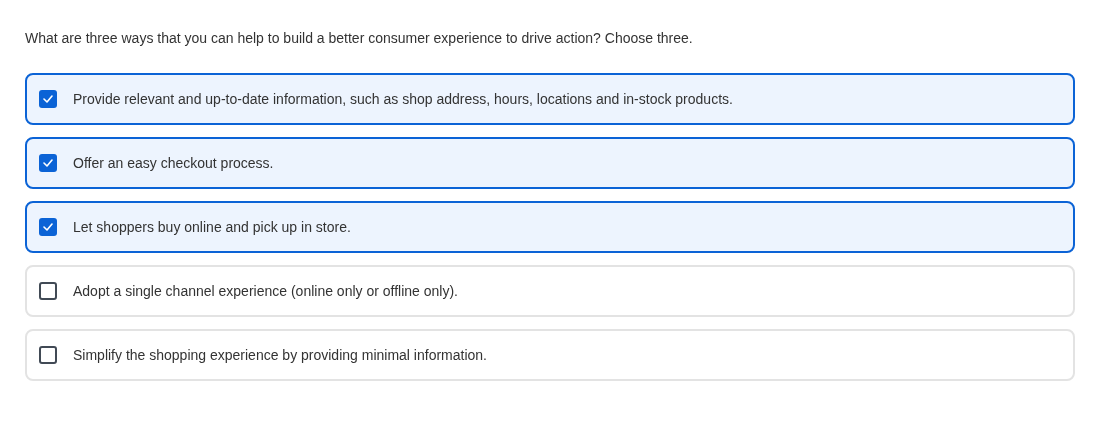 The width and height of the screenshot is (1100, 441). Describe the element at coordinates (265, 291) in the screenshot. I see `option-text: Adopt a single channel experience (online only or offline only).` at that location.